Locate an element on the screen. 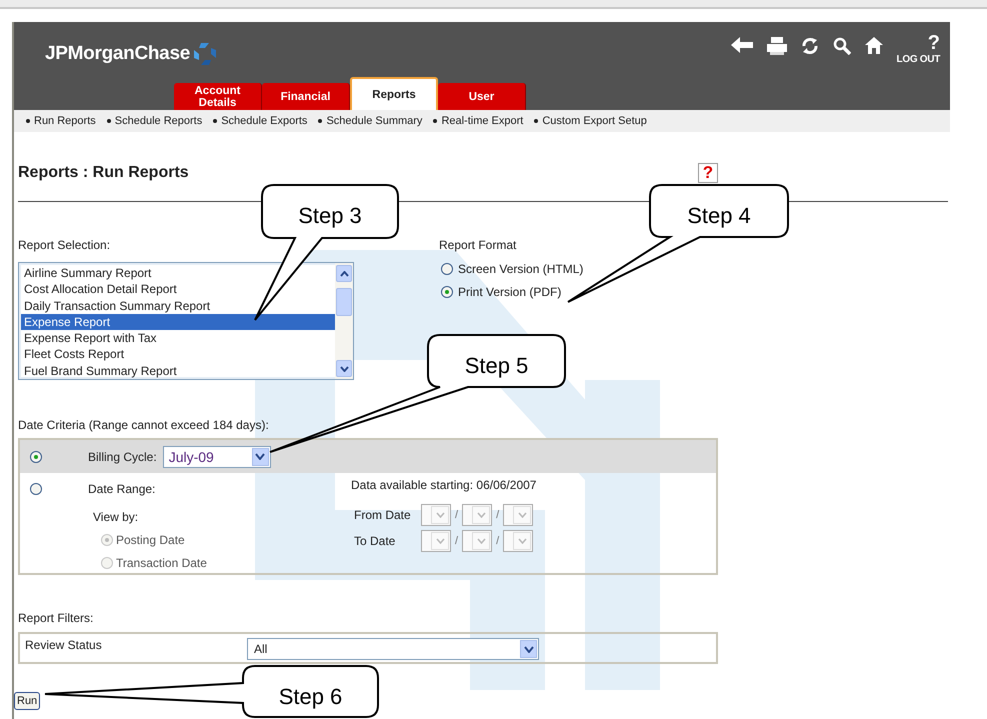 This screenshot has width=987, height=719. nav-tab: Reports is located at coordinates (394, 93).